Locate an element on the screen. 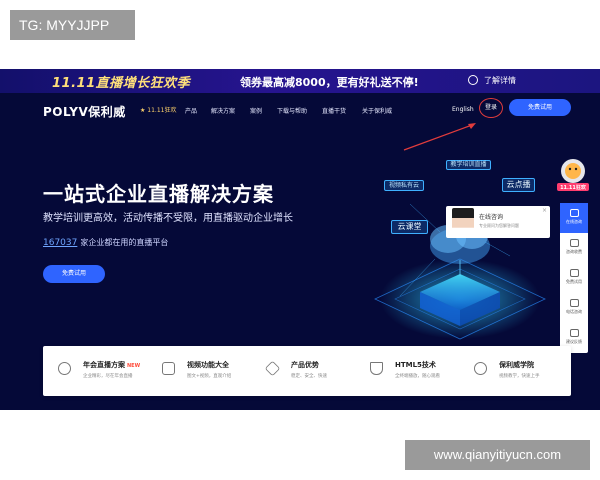 The height and width of the screenshot is (480, 600). side-phone-label: 电话咨询 is located at coordinates (574, 311).